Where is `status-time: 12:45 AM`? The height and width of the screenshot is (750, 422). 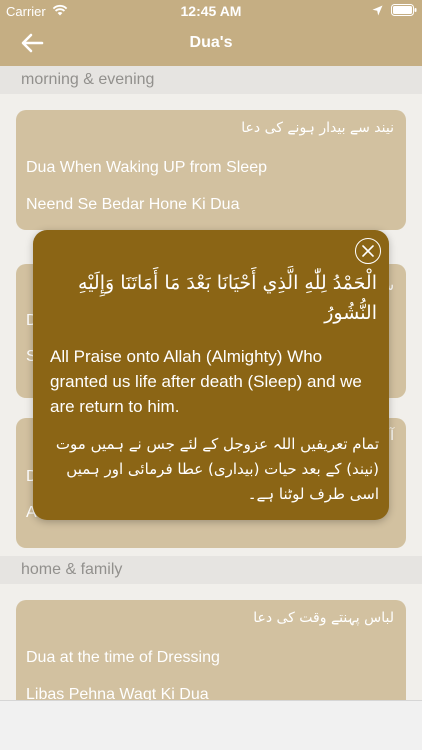
status-time: 12:45 AM is located at coordinates (211, 11).